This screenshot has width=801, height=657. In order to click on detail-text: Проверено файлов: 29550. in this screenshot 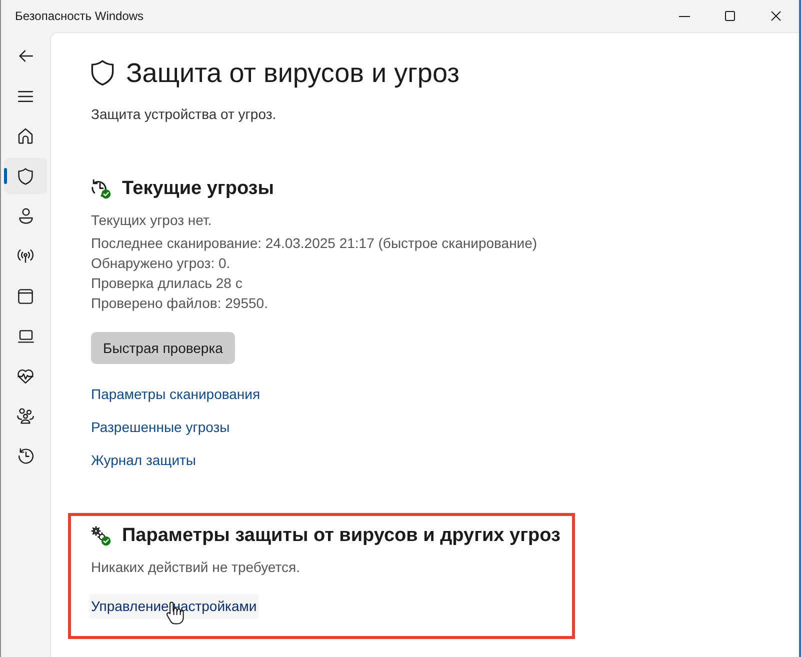, I will do `click(180, 303)`.